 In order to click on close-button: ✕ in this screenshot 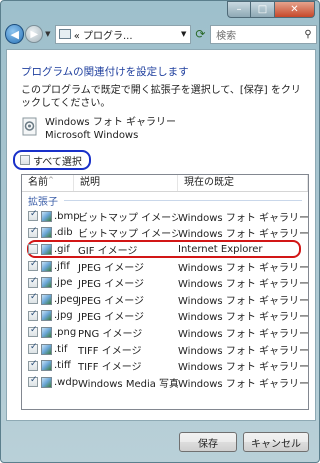, I will do `click(295, 9)`.